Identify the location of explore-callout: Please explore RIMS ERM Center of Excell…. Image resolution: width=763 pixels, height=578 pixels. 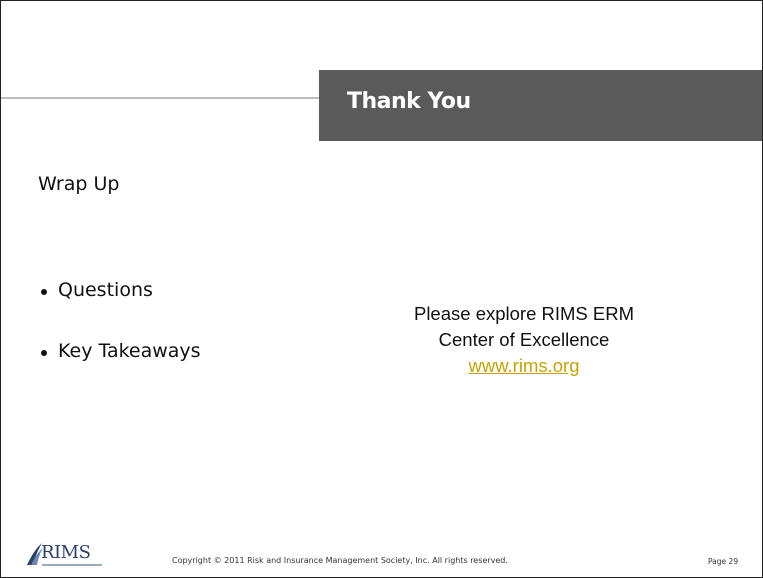
(524, 340).